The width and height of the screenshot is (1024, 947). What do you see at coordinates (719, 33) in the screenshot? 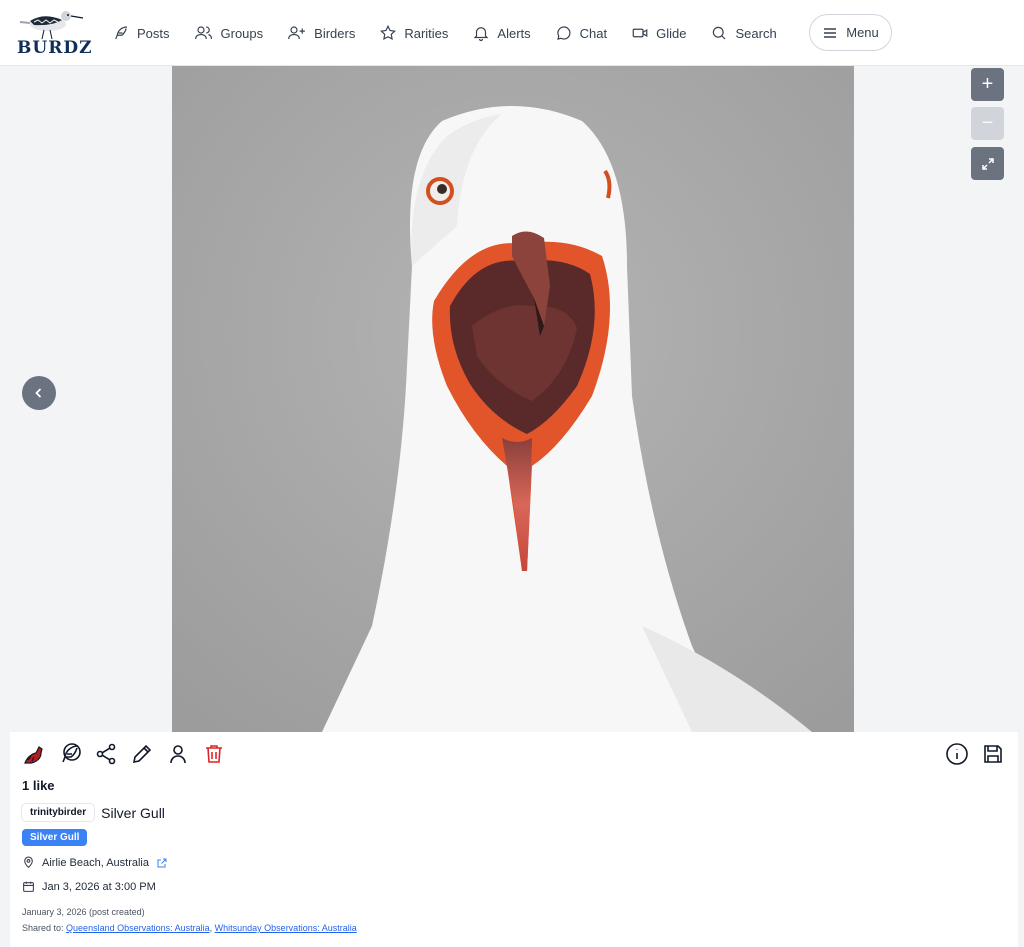
I see `search-icon` at bounding box center [719, 33].